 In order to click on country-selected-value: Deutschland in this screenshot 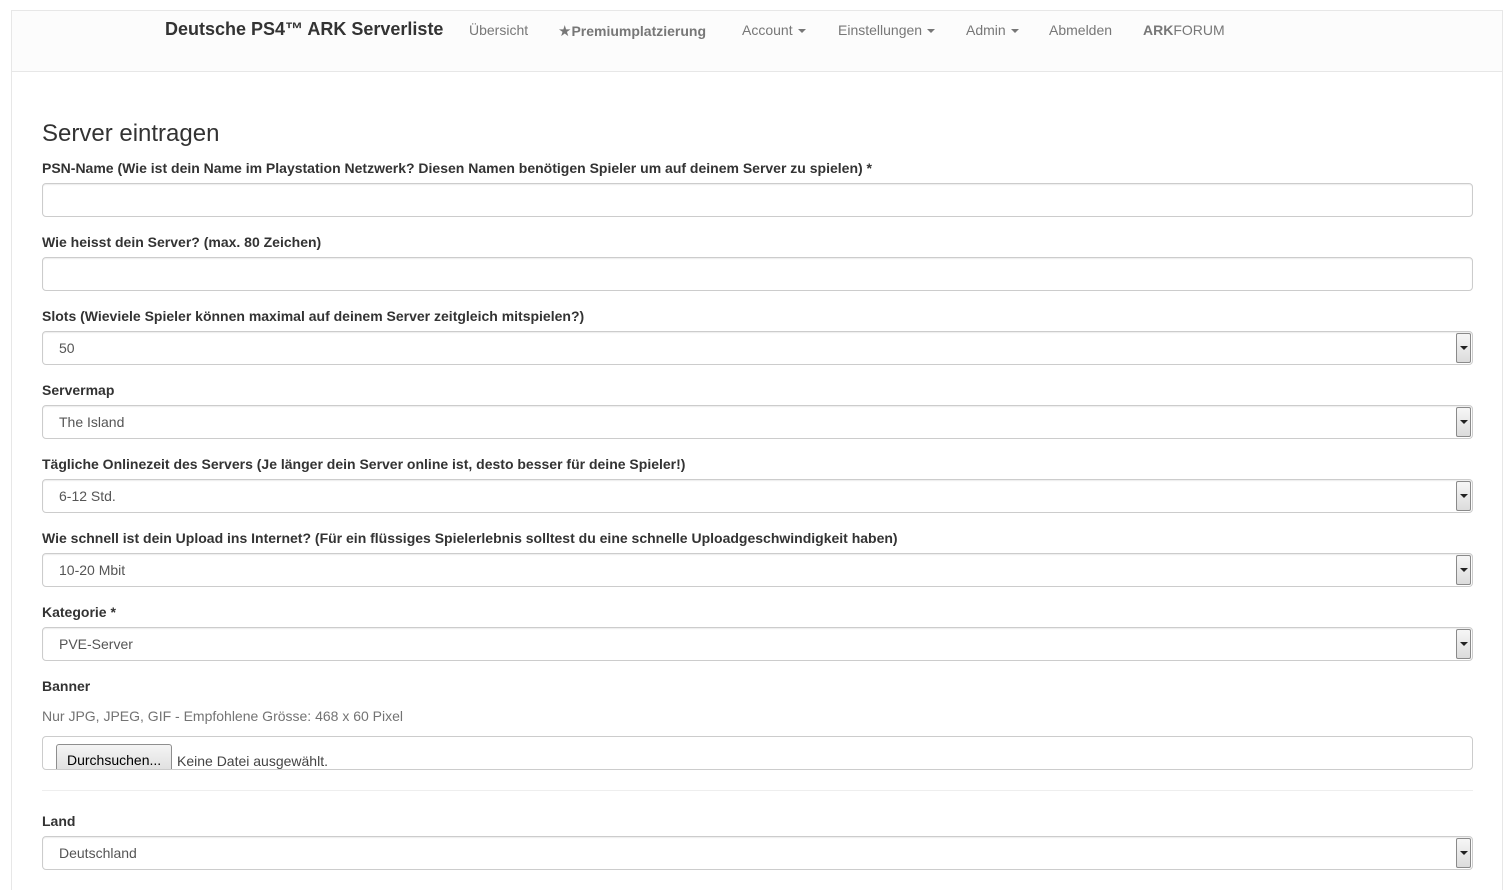, I will do `click(98, 853)`.